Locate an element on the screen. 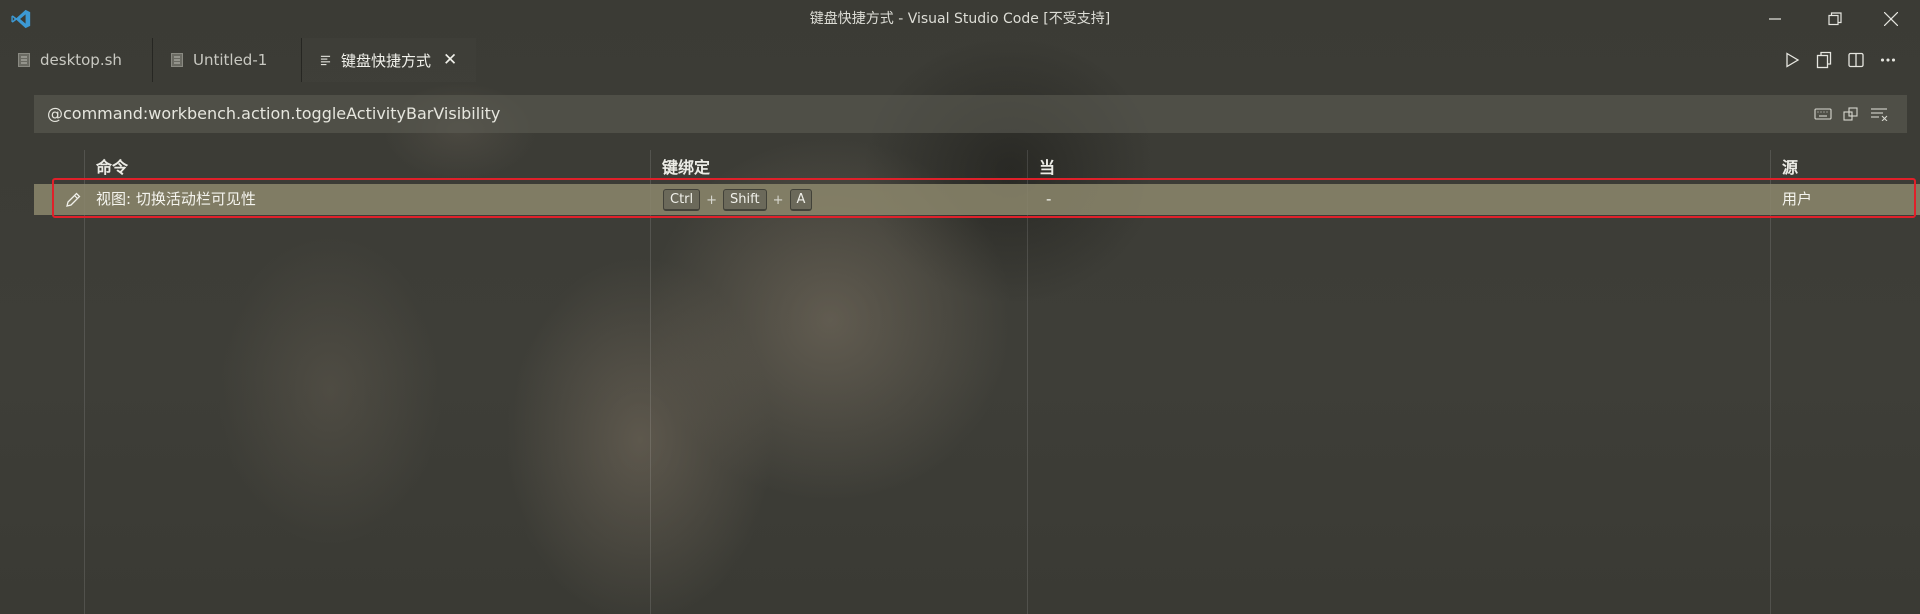 This screenshot has width=1920, height=614. more-icon is located at coordinates (1888, 60).